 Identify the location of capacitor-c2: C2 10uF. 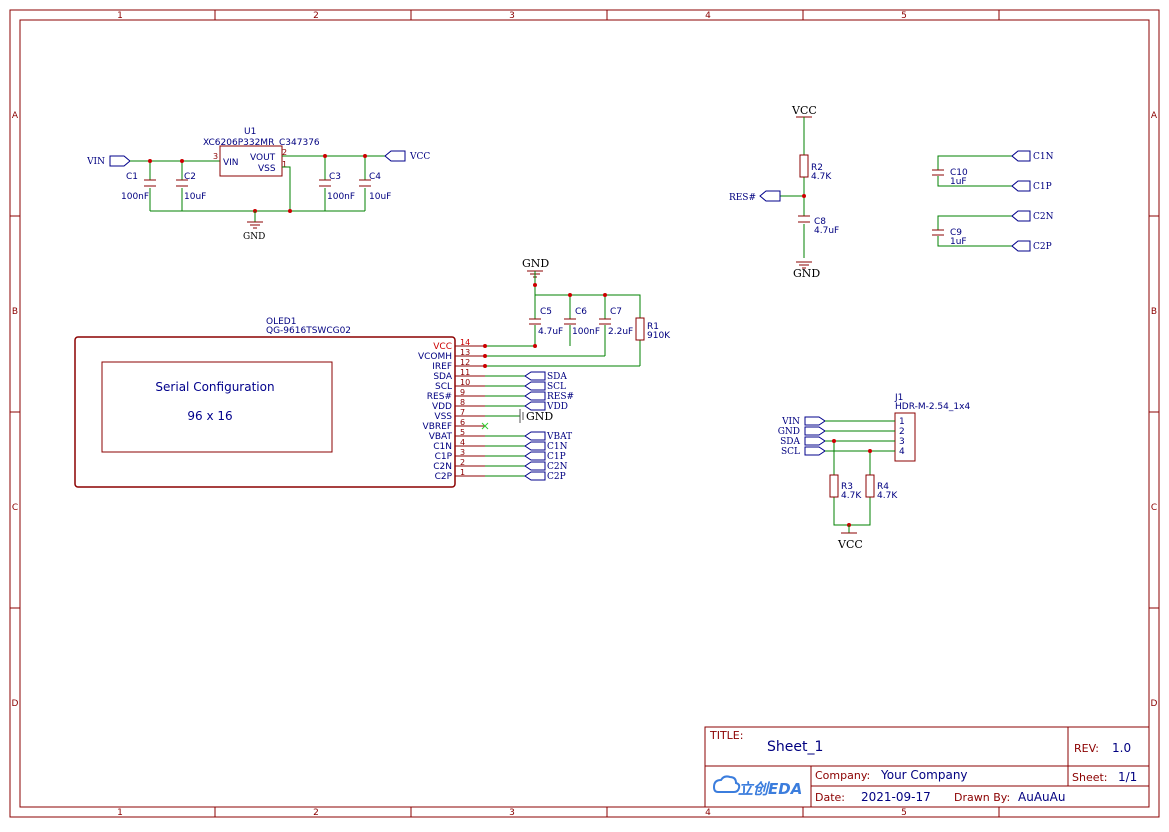
(191, 187).